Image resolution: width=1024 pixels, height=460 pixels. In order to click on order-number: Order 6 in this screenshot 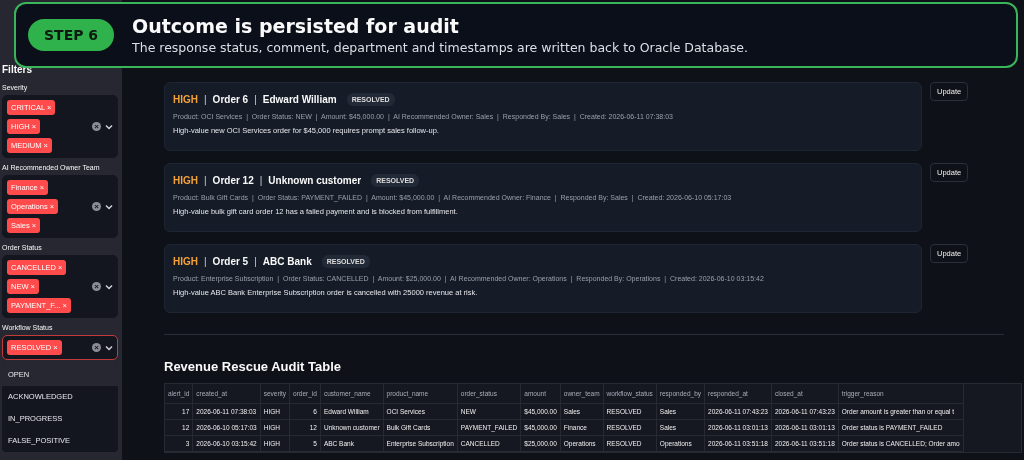, I will do `click(230, 99)`.